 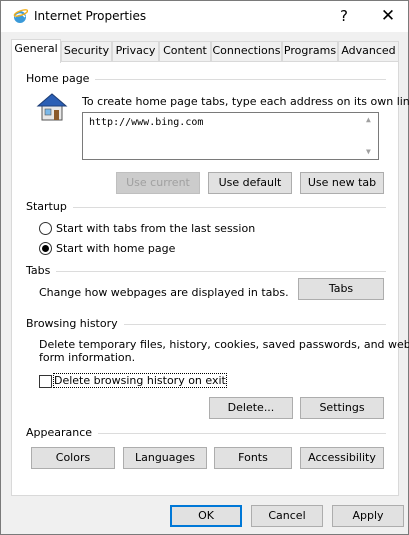 I want to click on home-page-url-value: http://www.bing.com, so click(x=146, y=122).